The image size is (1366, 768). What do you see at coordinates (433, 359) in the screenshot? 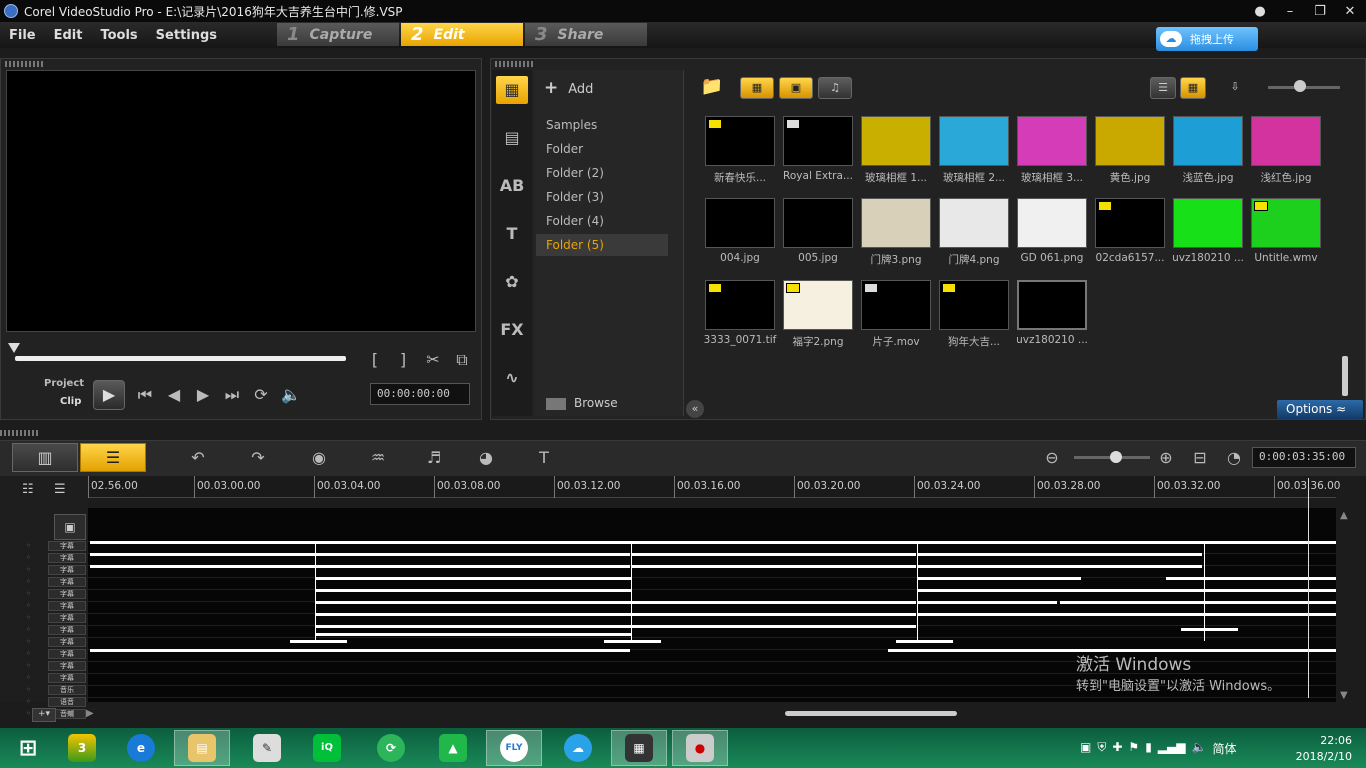
I see `split-clip-icon: ✂` at bounding box center [433, 359].